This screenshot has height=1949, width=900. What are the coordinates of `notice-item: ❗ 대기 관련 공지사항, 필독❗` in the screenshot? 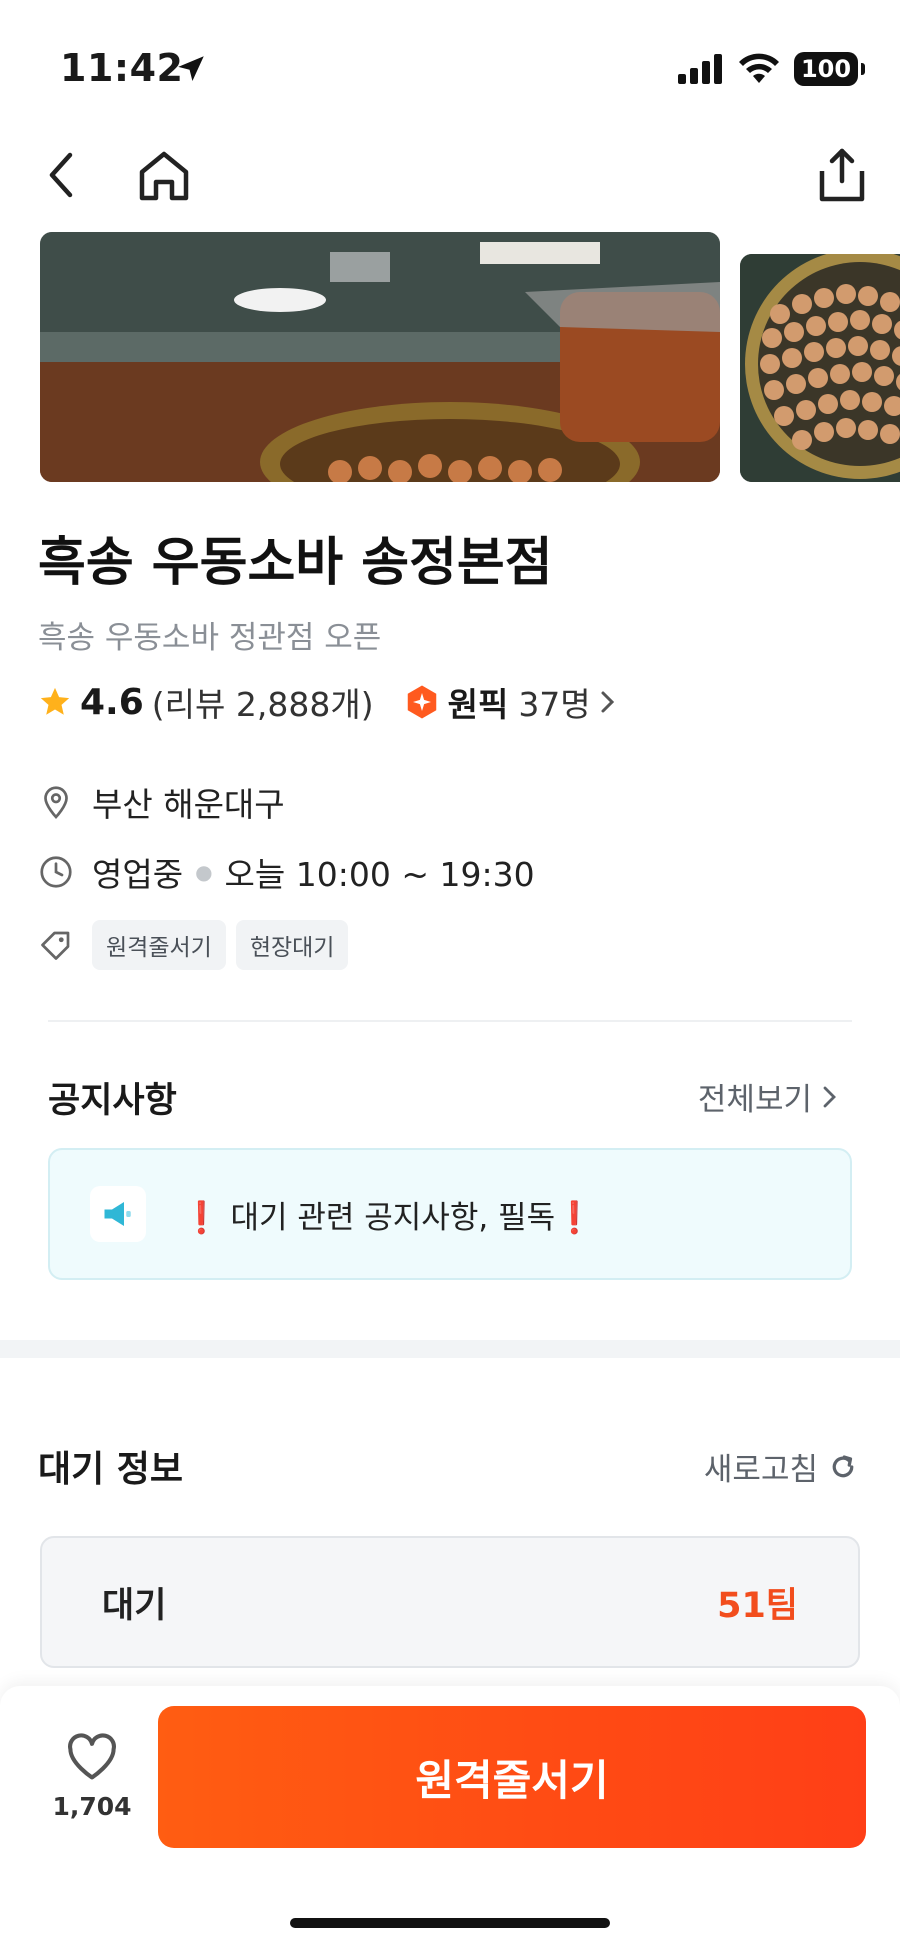 It's located at (450, 1214).